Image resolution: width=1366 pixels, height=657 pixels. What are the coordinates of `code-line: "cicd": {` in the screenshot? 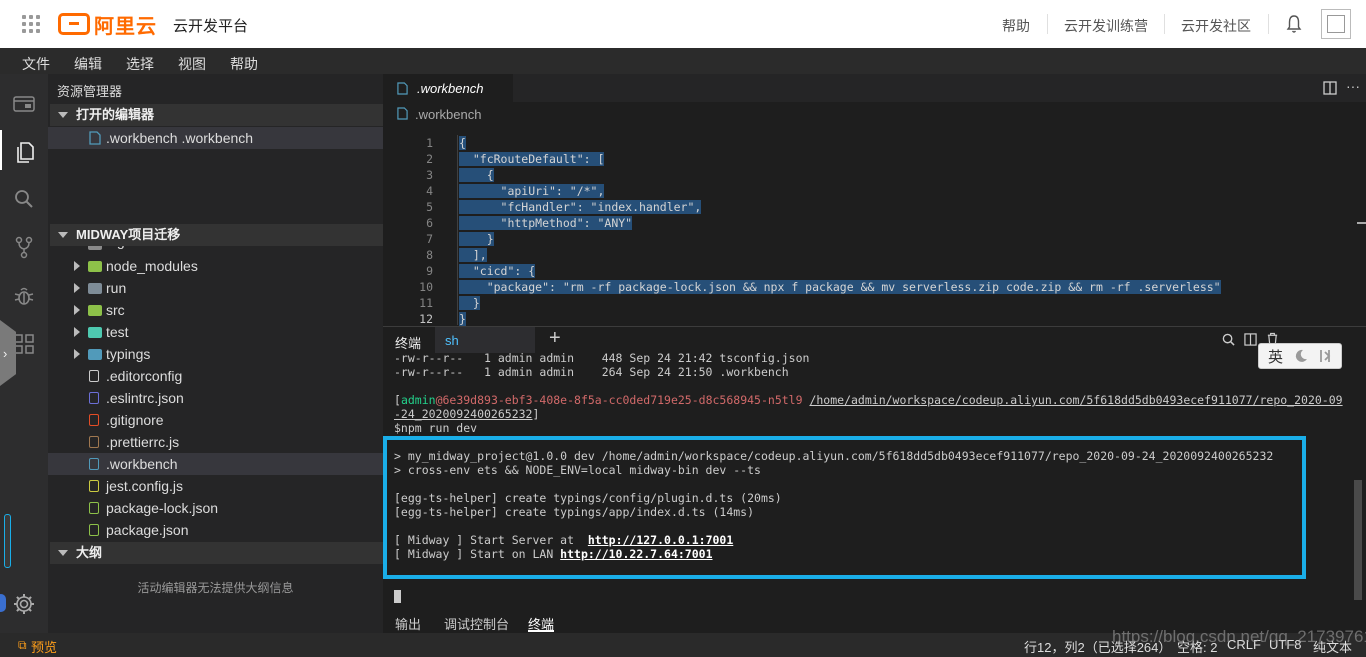 It's located at (497, 271).